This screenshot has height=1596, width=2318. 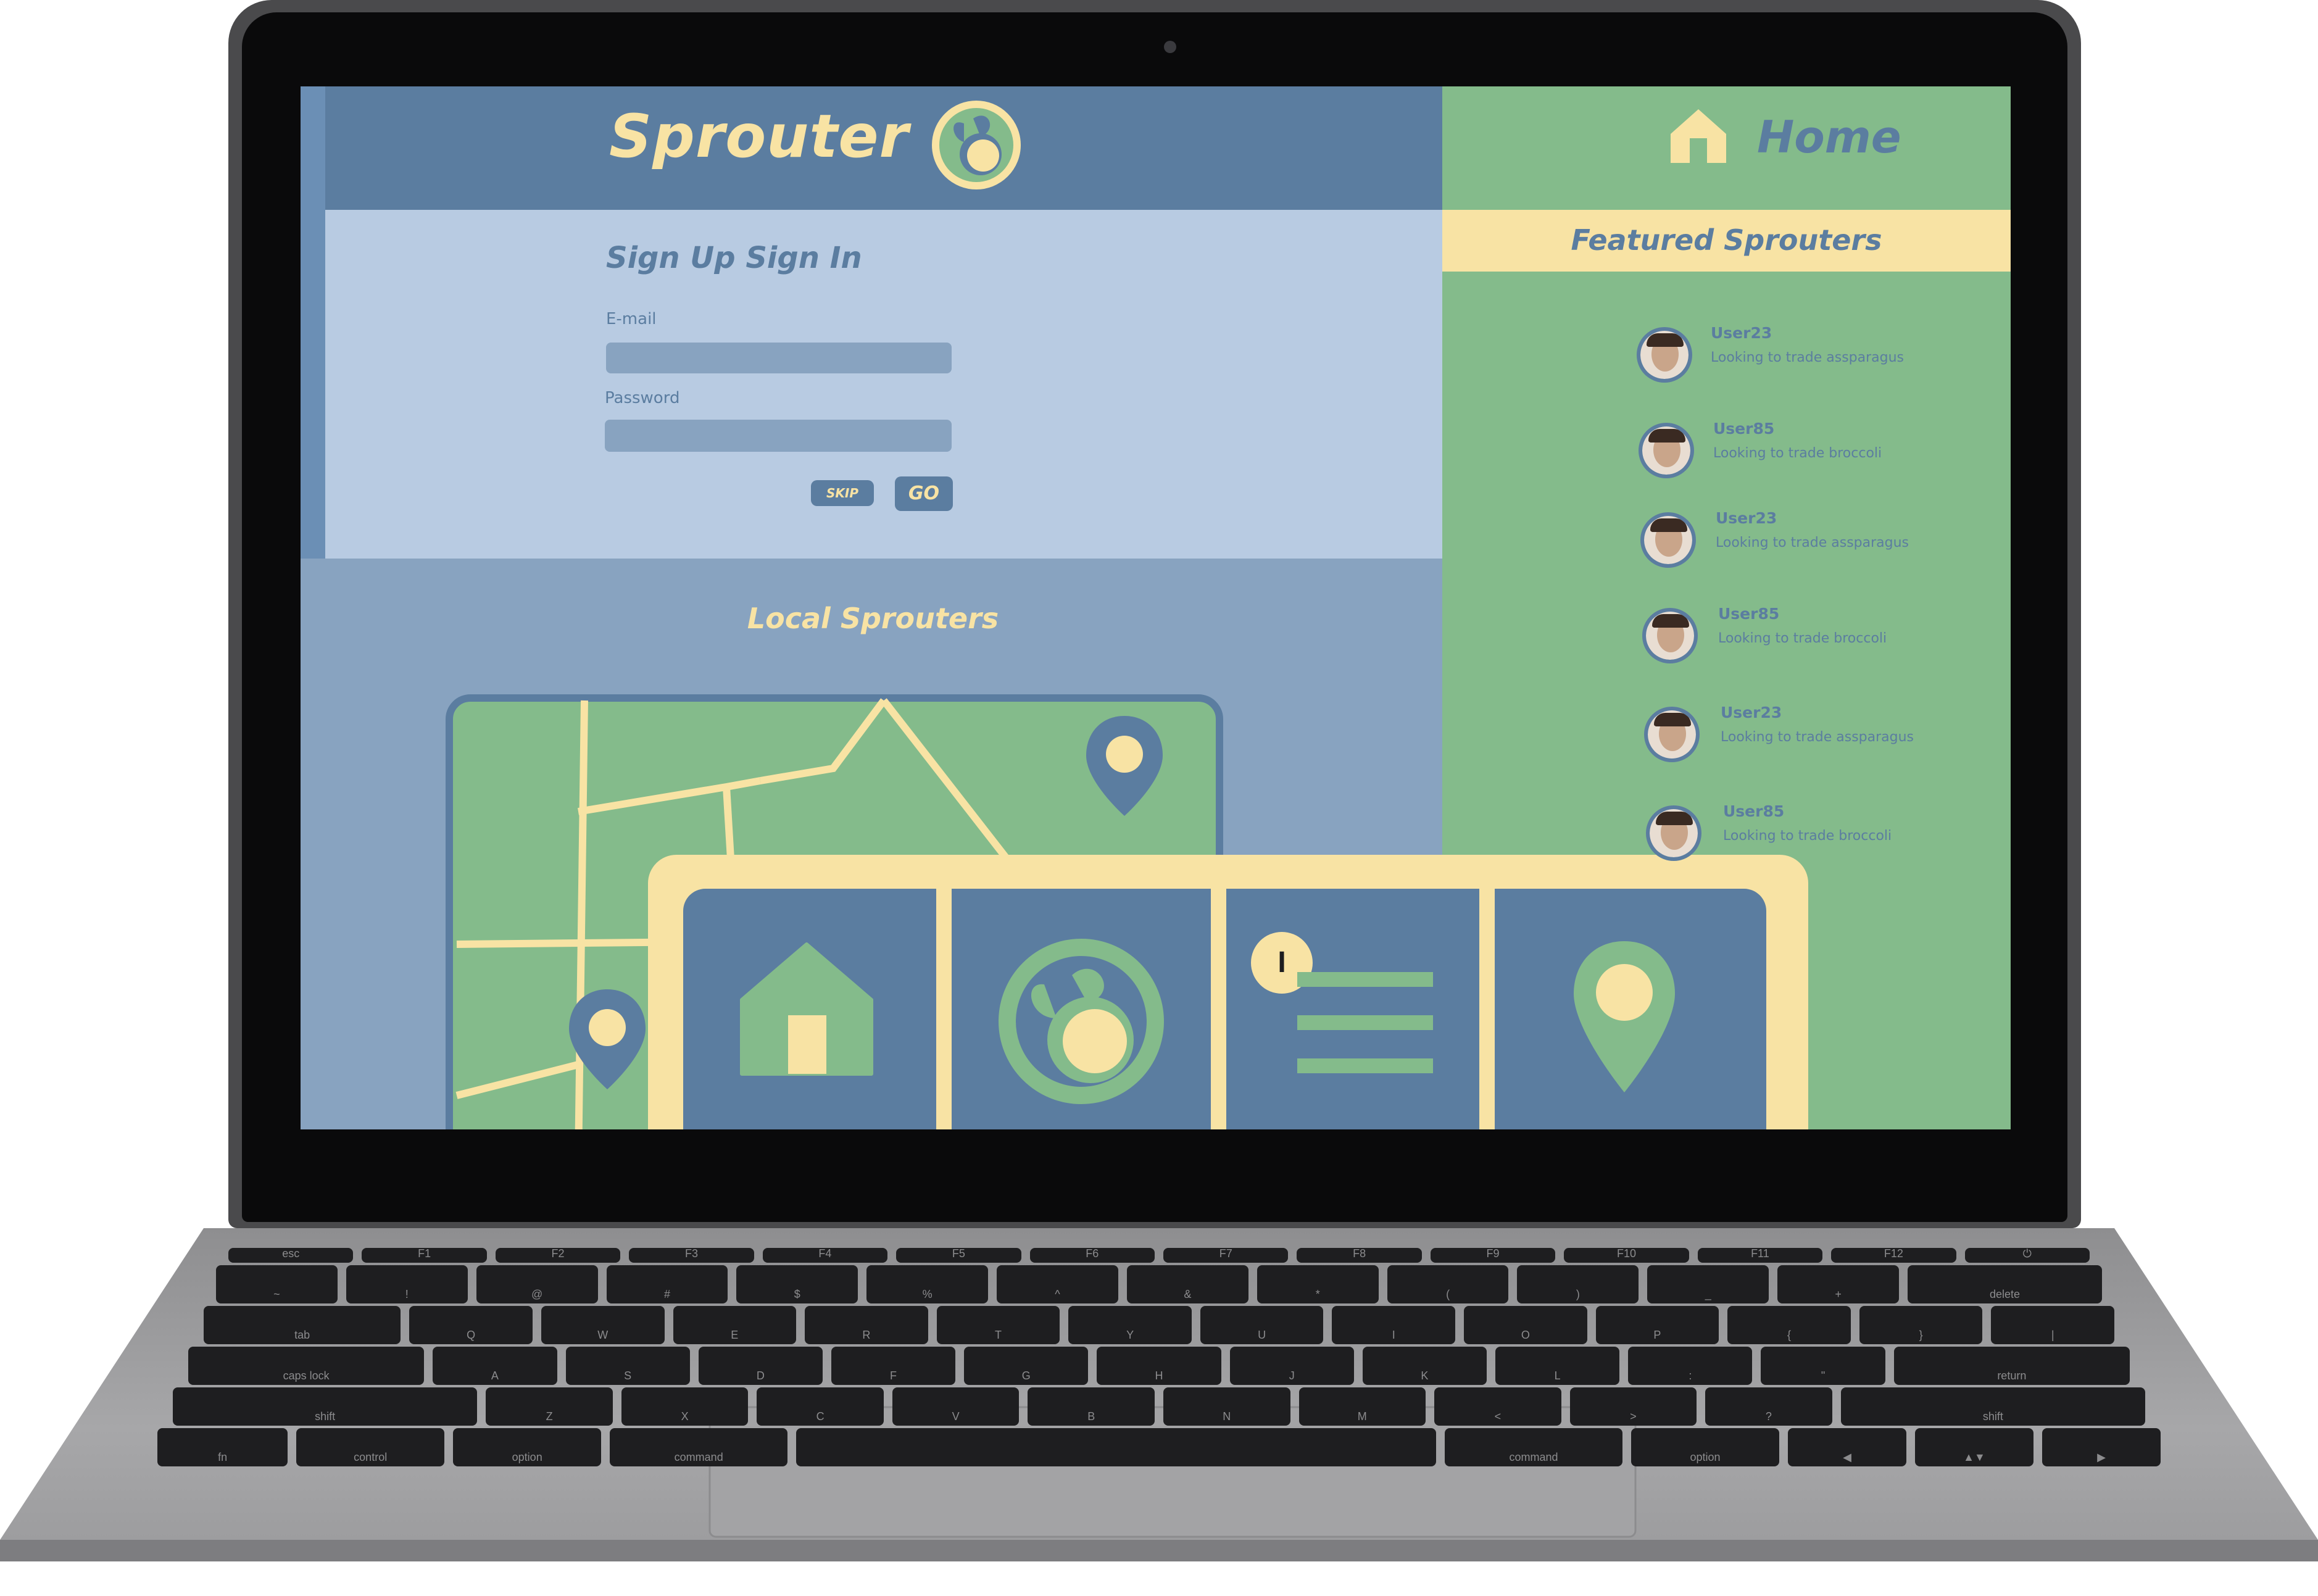 I want to click on key: F7, so click(x=1226, y=1255).